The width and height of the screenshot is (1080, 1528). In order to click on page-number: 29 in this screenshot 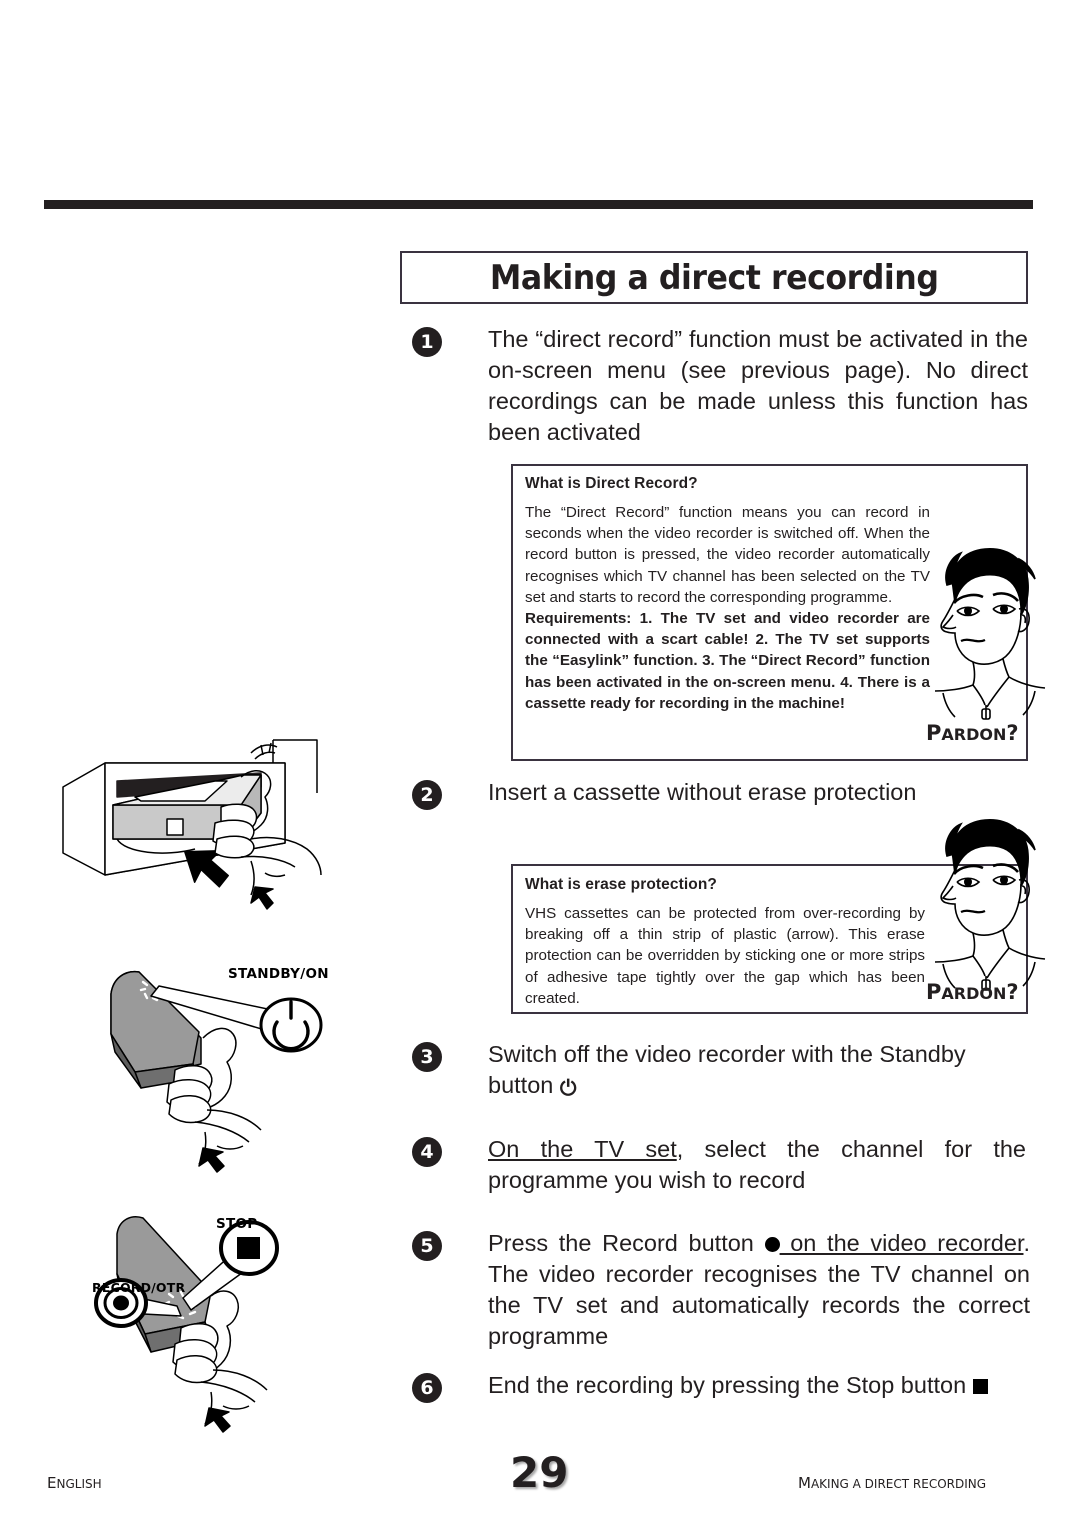, I will do `click(539, 1472)`.